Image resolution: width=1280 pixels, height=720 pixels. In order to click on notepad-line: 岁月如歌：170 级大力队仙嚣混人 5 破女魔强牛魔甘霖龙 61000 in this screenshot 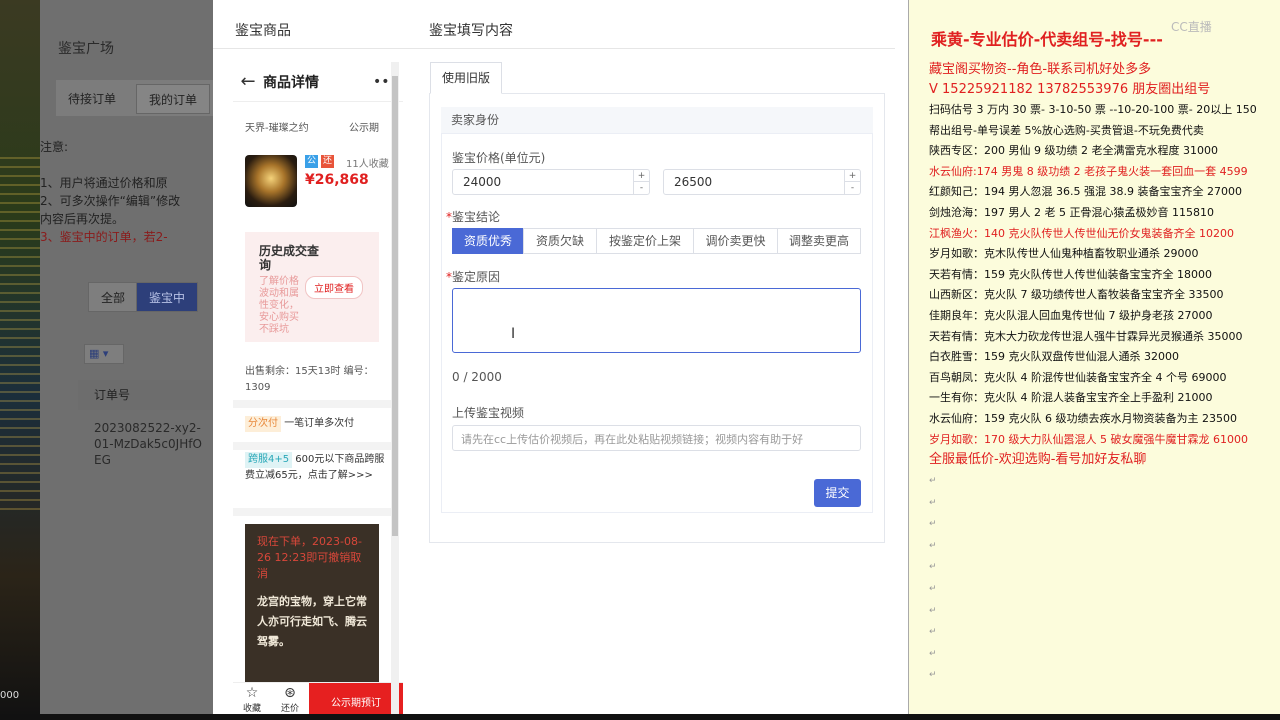, I will do `click(1088, 439)`.